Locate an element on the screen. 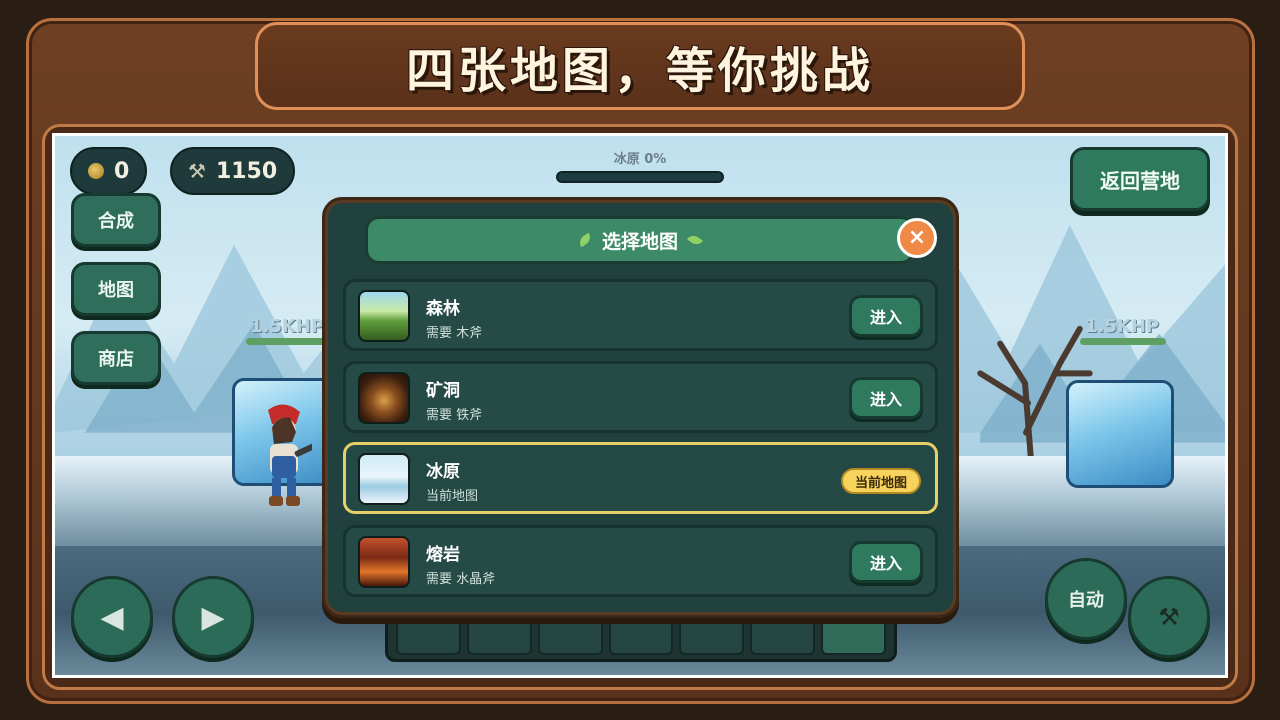 This screenshot has width=1280, height=720. current-map-badge: 当前地图 is located at coordinates (880, 481).